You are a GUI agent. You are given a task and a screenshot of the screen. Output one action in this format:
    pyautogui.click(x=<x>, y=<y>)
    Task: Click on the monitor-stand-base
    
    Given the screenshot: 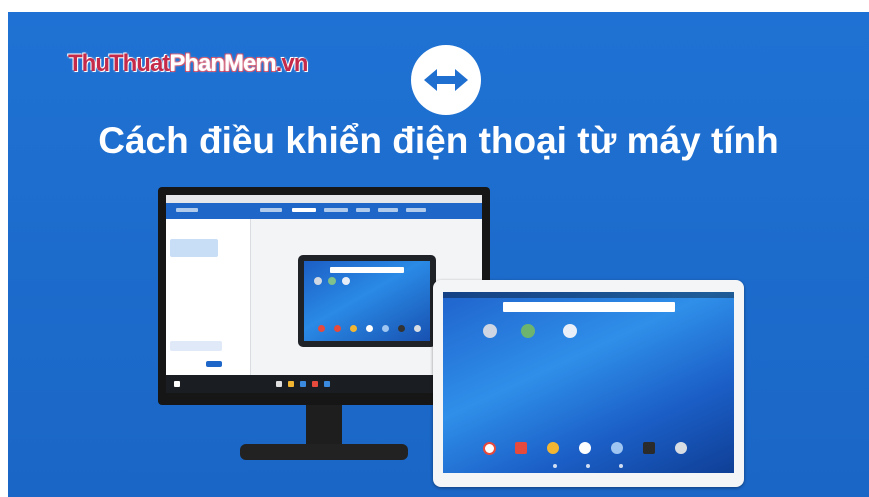 What is the action you would take?
    pyautogui.click(x=324, y=452)
    